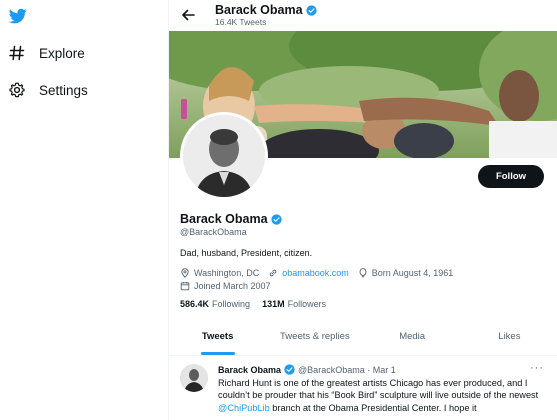 The width and height of the screenshot is (557, 420). I want to click on profile-tabs: Tweets Tweets & replies Media Likes, so click(363, 337).